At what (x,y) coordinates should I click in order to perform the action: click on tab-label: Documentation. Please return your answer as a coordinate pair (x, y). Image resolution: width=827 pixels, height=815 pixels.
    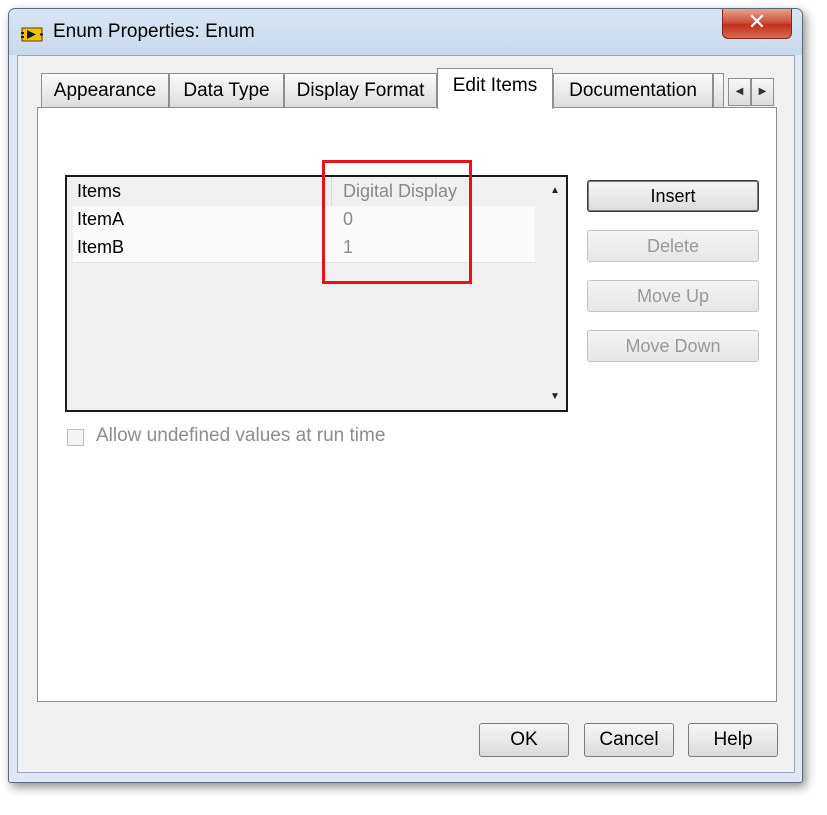
    Looking at the image, I should click on (633, 90).